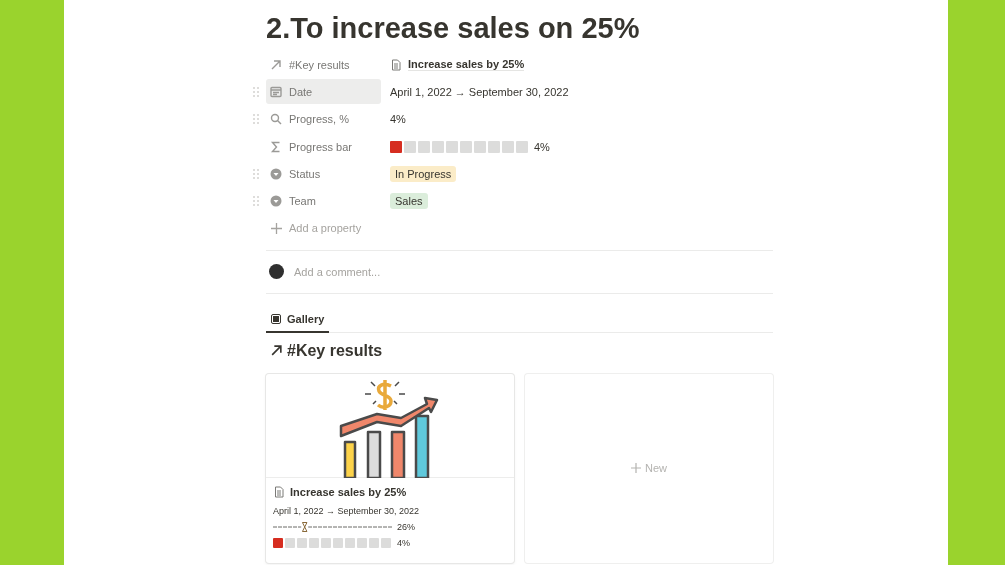 Image resolution: width=1005 pixels, height=565 pixels. What do you see at coordinates (348, 491) in the screenshot?
I see `card-title: Increase sales by 25%` at bounding box center [348, 491].